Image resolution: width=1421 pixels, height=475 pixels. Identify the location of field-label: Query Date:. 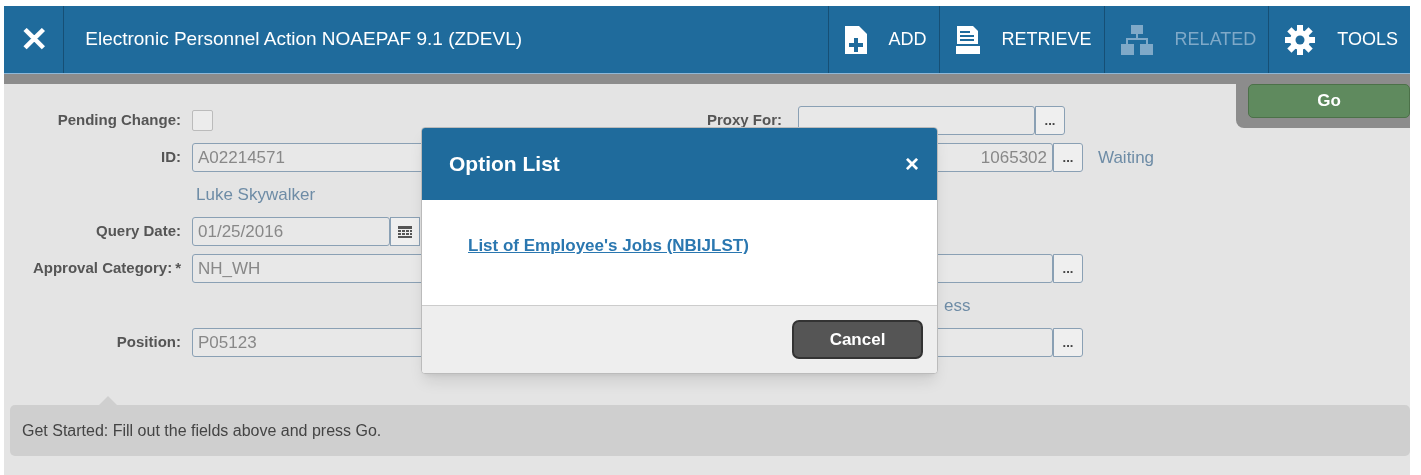
(138, 231).